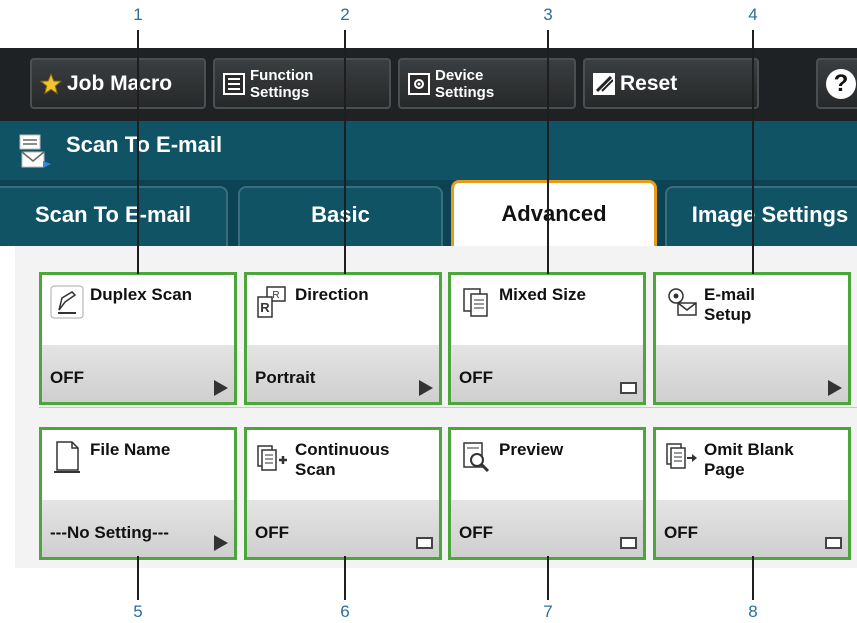  I want to click on callout-3: 3, so click(548, 14).